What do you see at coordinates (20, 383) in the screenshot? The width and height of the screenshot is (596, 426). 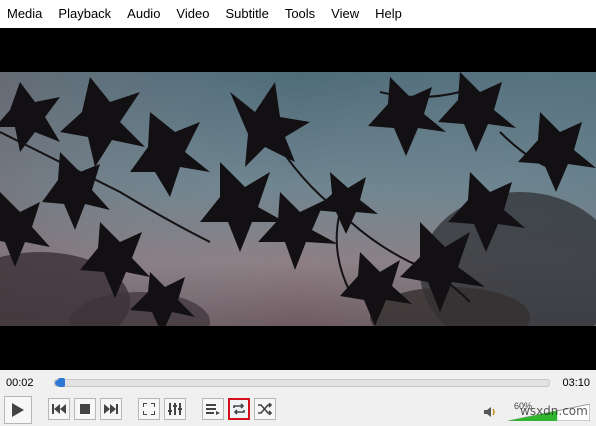 I see `elapsed-time: 00:02` at bounding box center [20, 383].